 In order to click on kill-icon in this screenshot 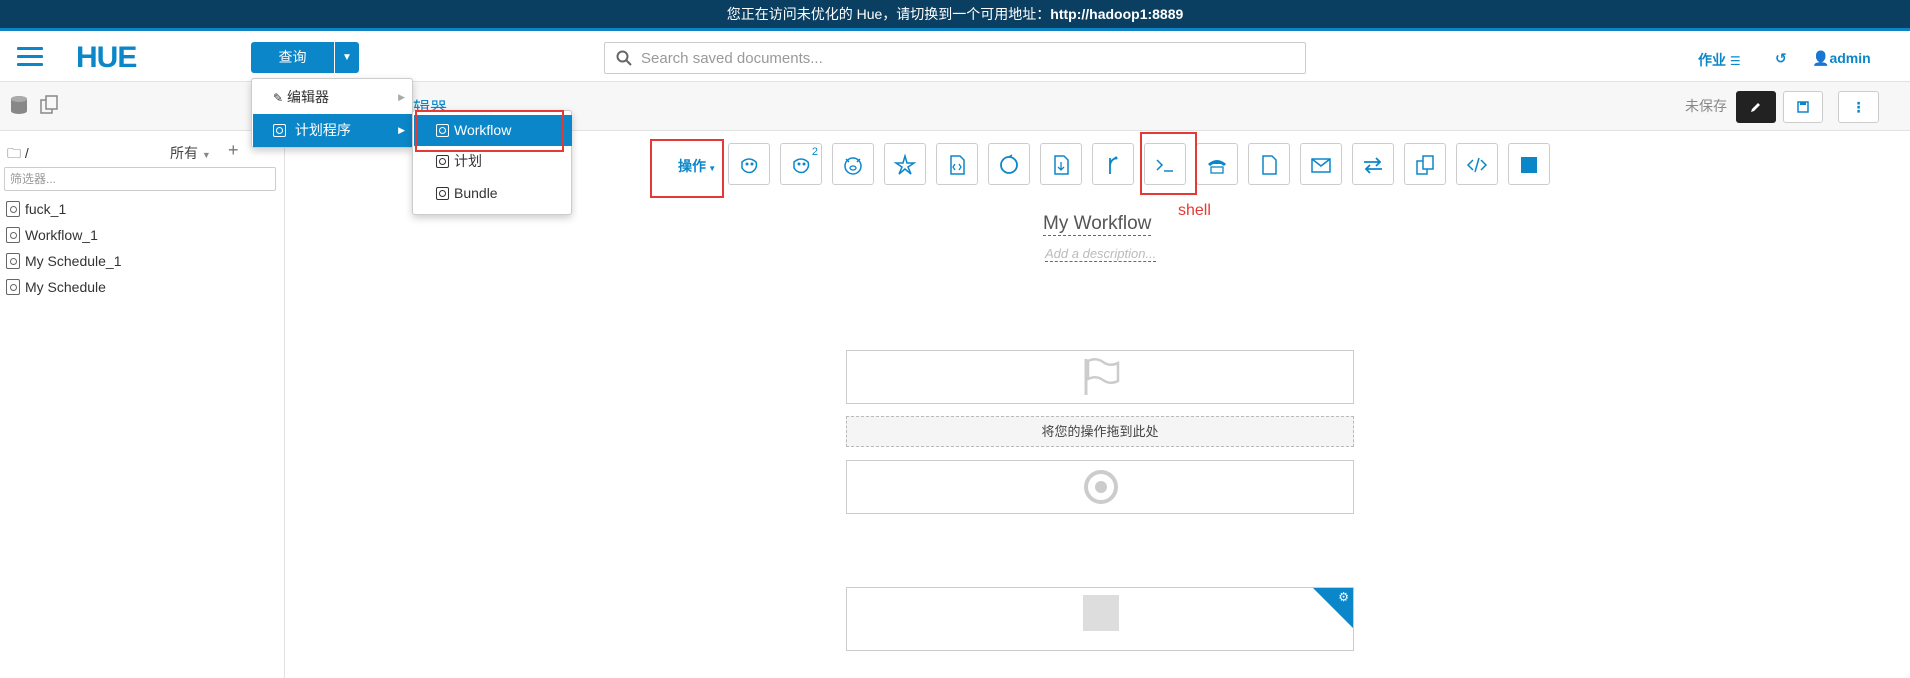, I will do `click(1529, 165)`.